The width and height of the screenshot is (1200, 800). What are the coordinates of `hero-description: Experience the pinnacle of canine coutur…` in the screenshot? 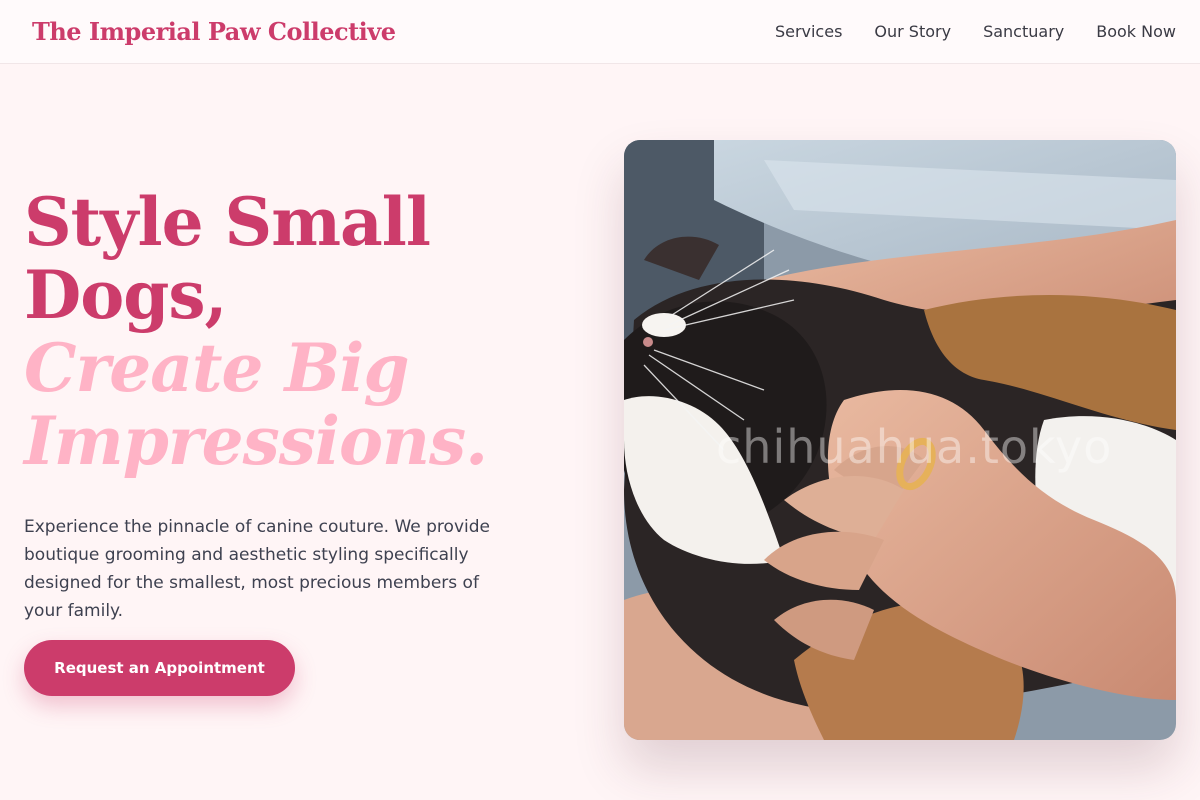 It's located at (257, 569).